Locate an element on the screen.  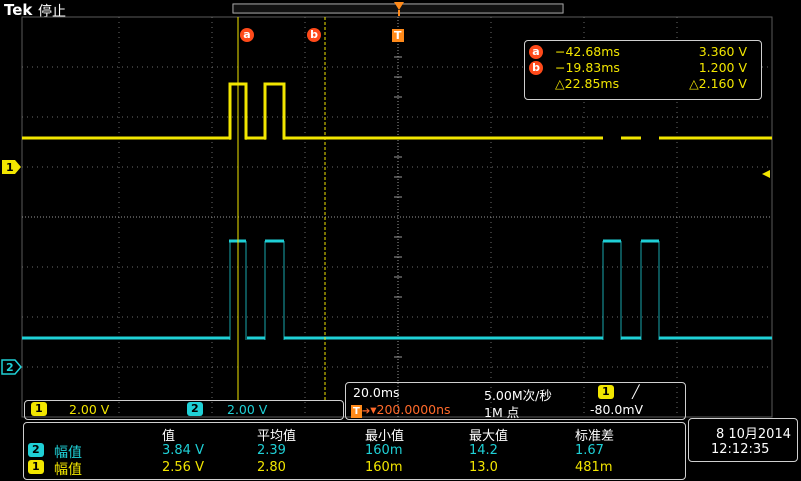
cursor-a-voltage: 3.360 V is located at coordinates (722, 51).